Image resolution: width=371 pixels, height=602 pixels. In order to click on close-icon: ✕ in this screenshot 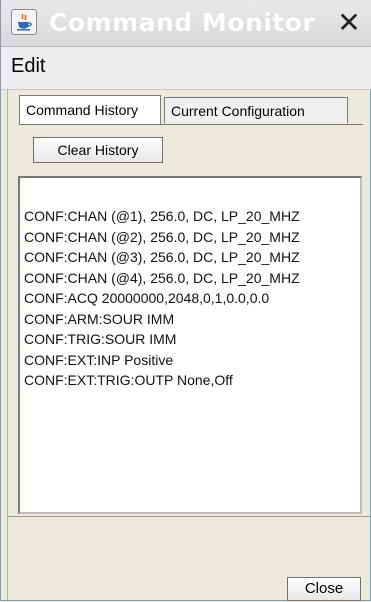, I will do `click(349, 23)`.